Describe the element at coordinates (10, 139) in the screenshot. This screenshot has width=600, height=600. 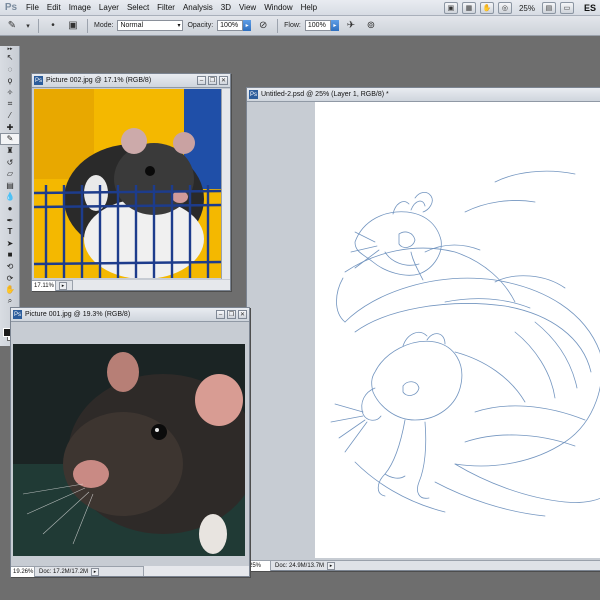
I see `brush-icon: ✎` at that location.